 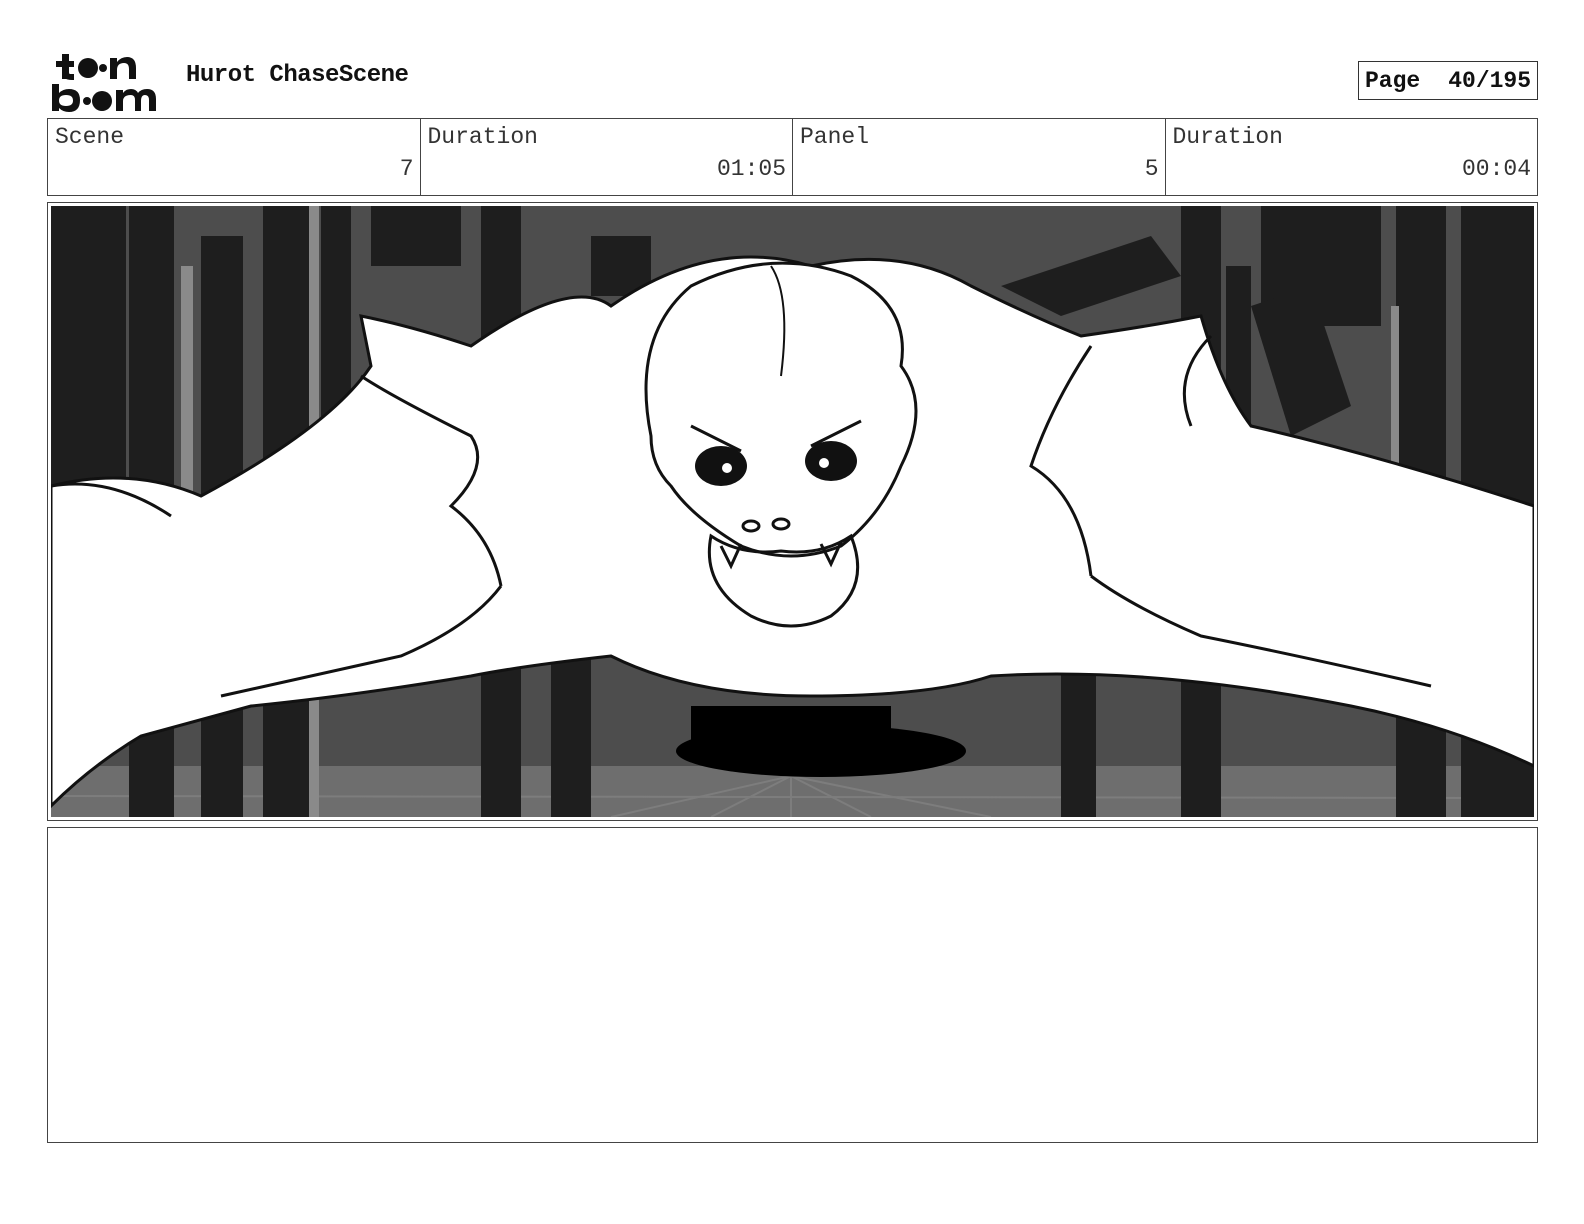 I want to click on project-title: Hurot ChaseScene, so click(x=297, y=75).